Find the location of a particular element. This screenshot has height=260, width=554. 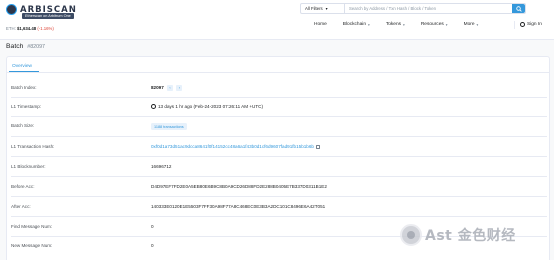

nav-home-label: Home is located at coordinates (320, 24).